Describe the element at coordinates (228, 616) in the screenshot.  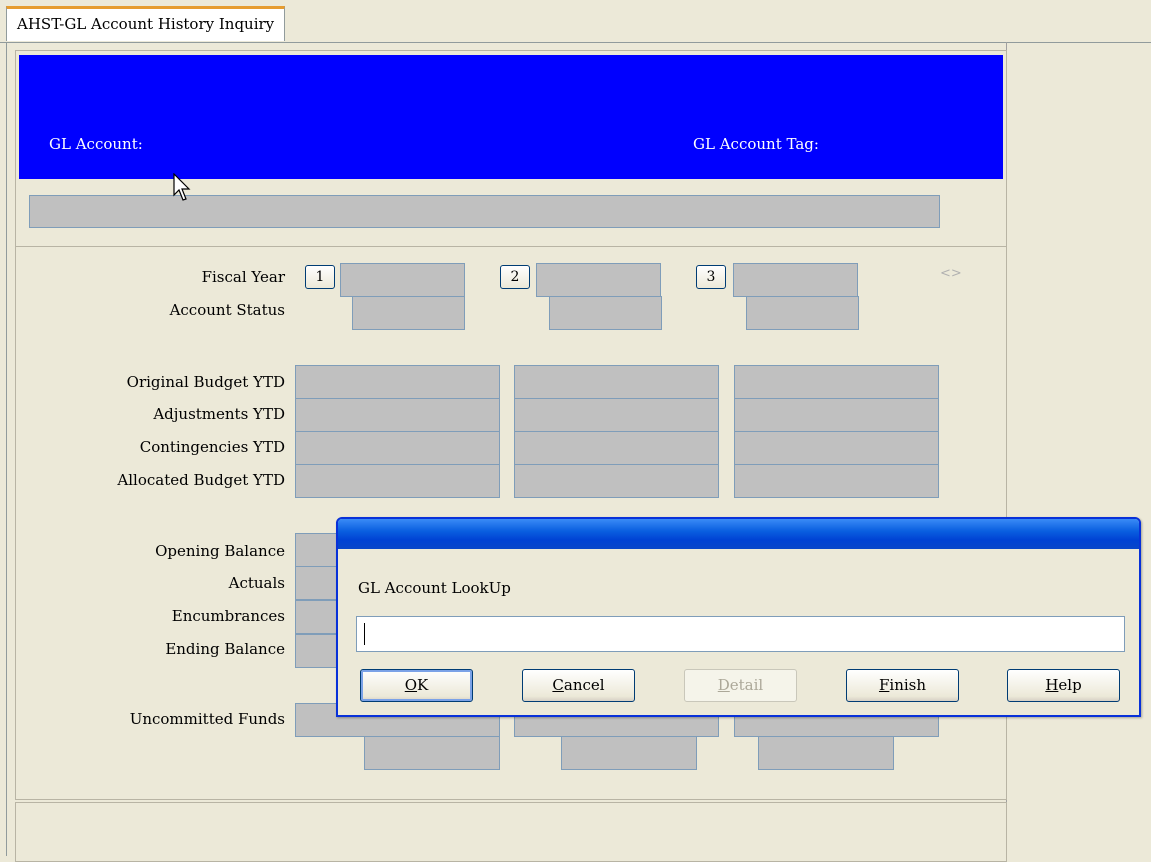
I see `encumbrances-label: Encumbrances` at that location.